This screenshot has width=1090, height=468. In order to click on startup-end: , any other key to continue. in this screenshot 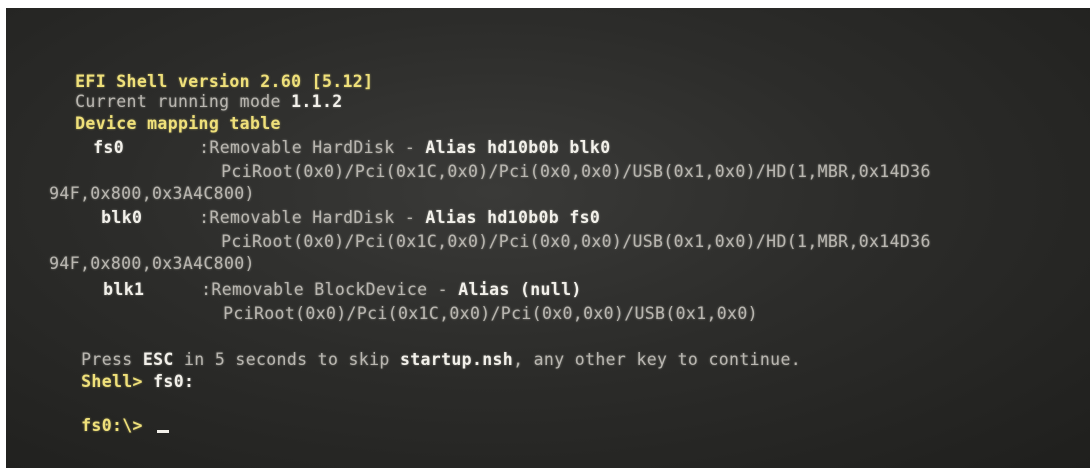, I will do `click(657, 359)`.